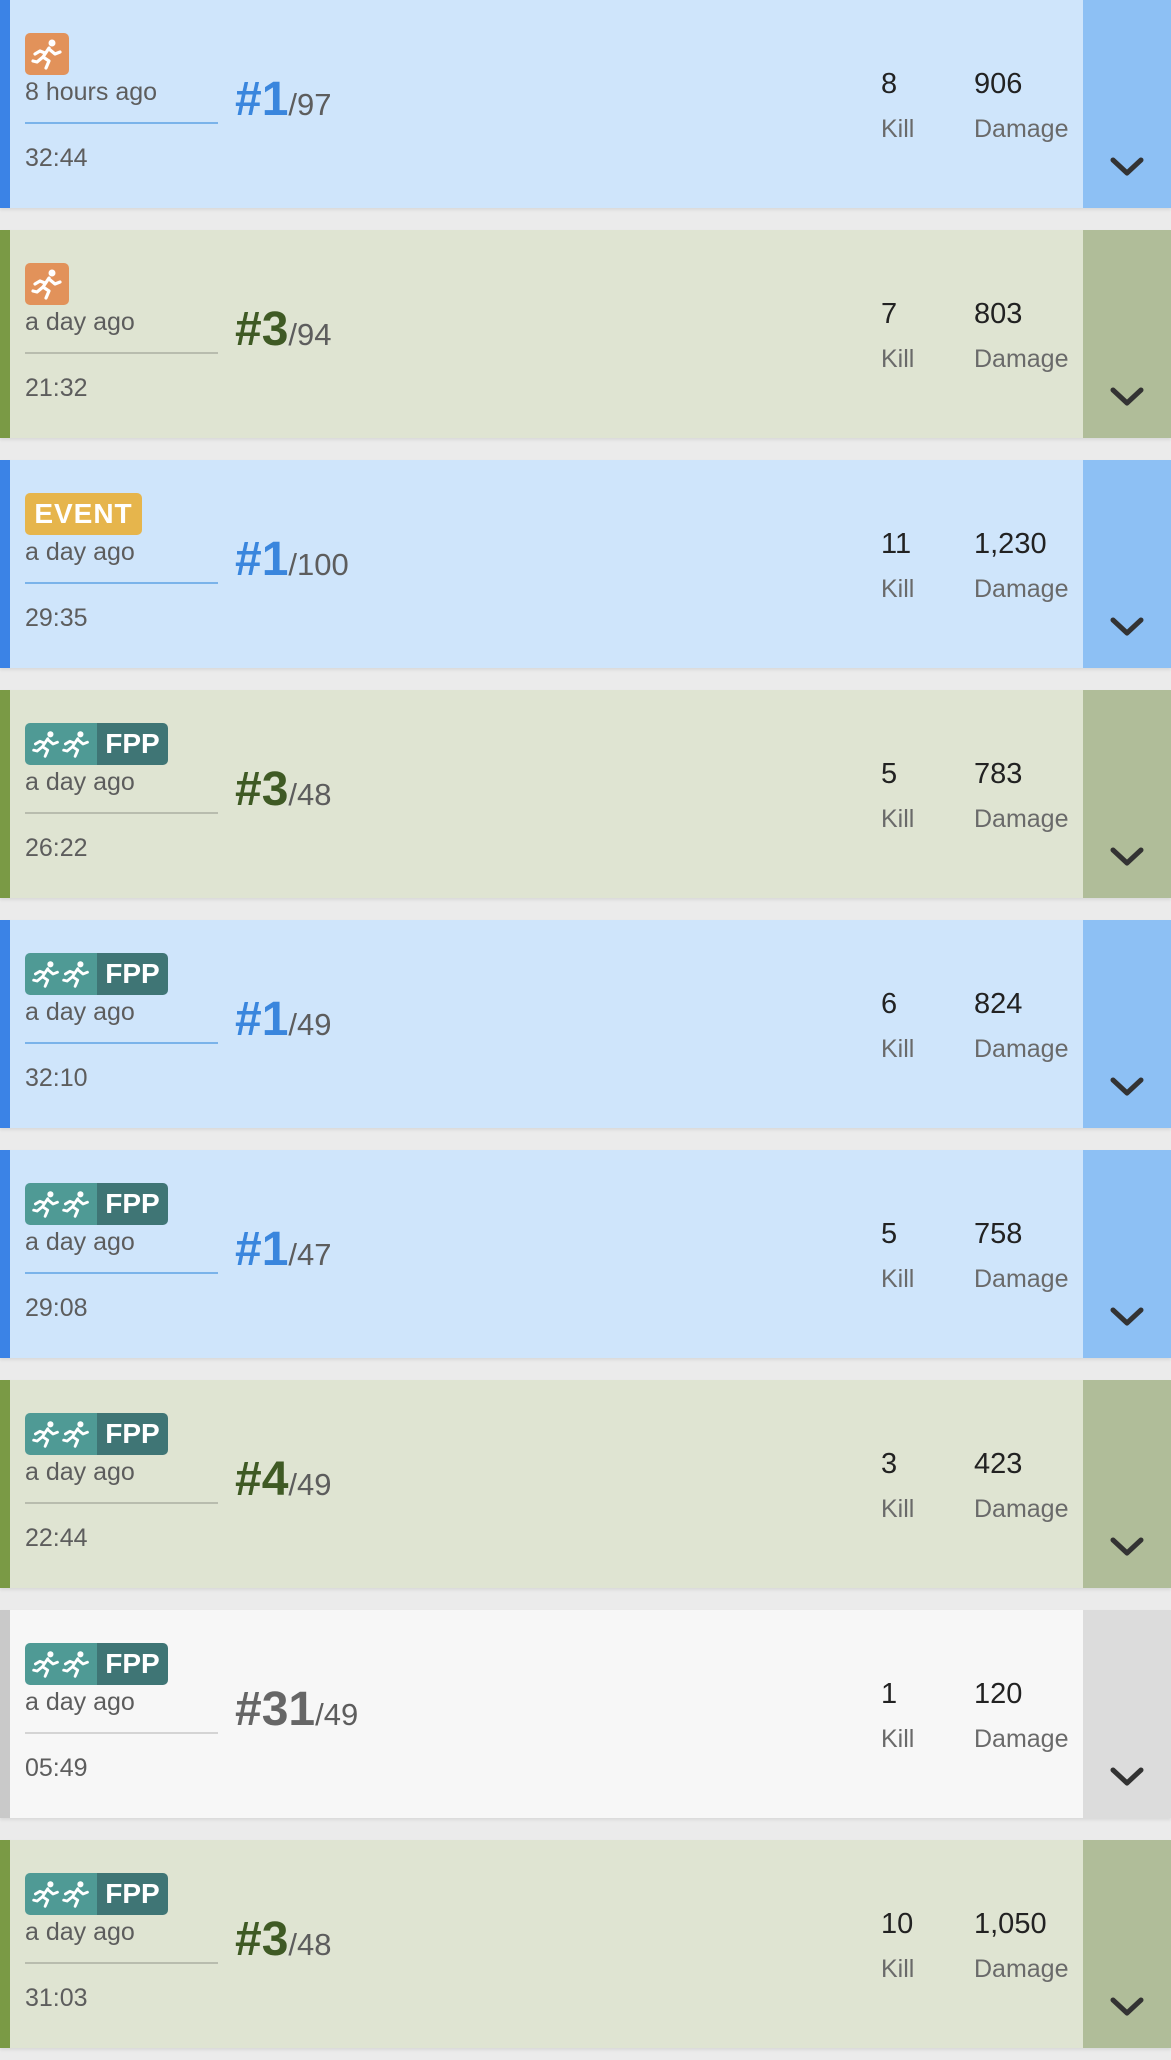  Describe the element at coordinates (56, 388) in the screenshot. I see `match-duration: 21:32` at that location.